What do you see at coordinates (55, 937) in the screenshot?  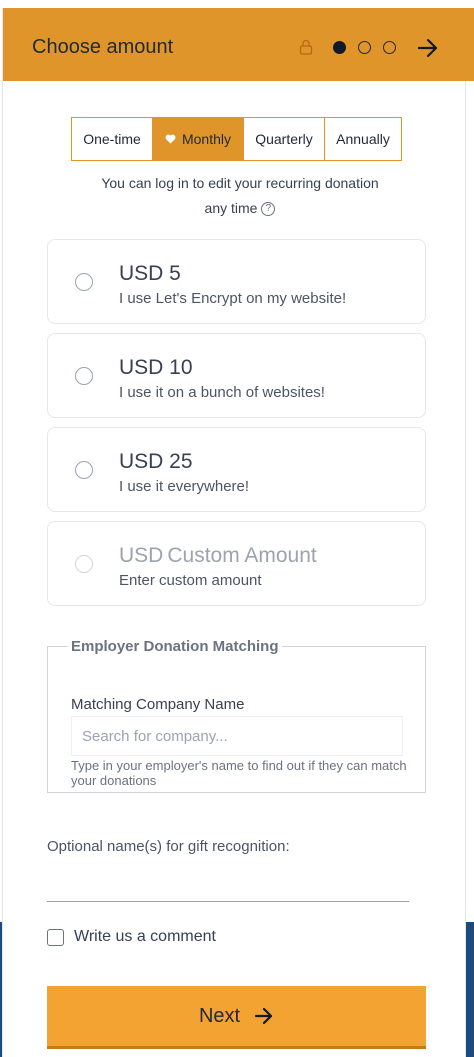 I see `comment-checkbox` at bounding box center [55, 937].